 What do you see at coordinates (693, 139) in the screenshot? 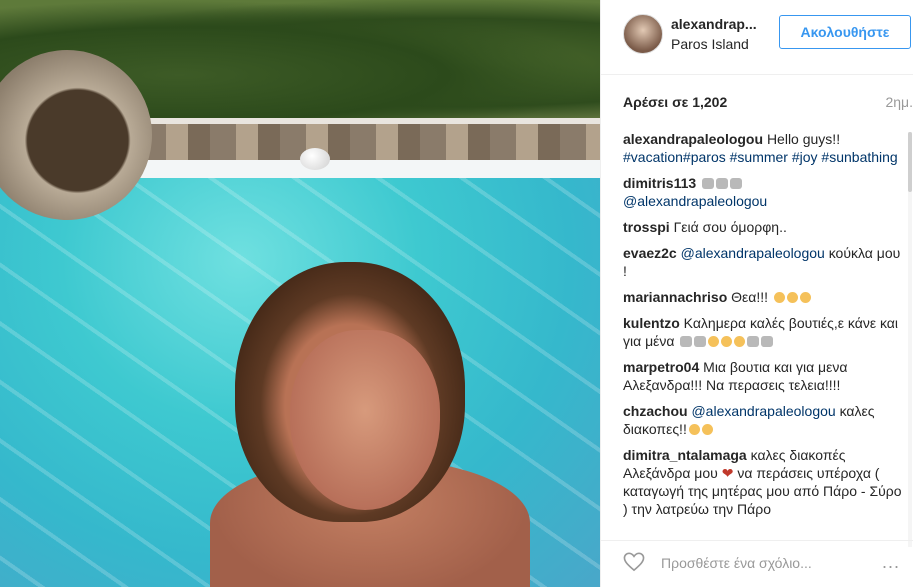
I see `comment-username: alexandrapaleologou` at bounding box center [693, 139].